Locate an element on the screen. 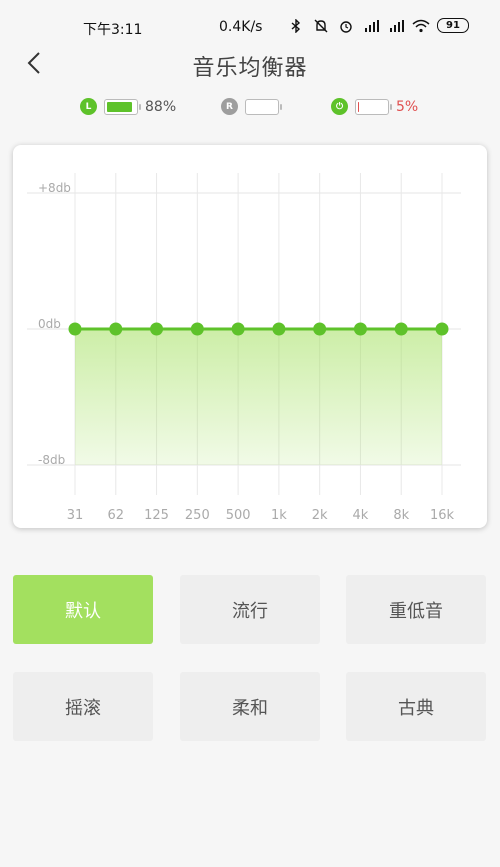  preset-label: 古典 is located at coordinates (416, 708).